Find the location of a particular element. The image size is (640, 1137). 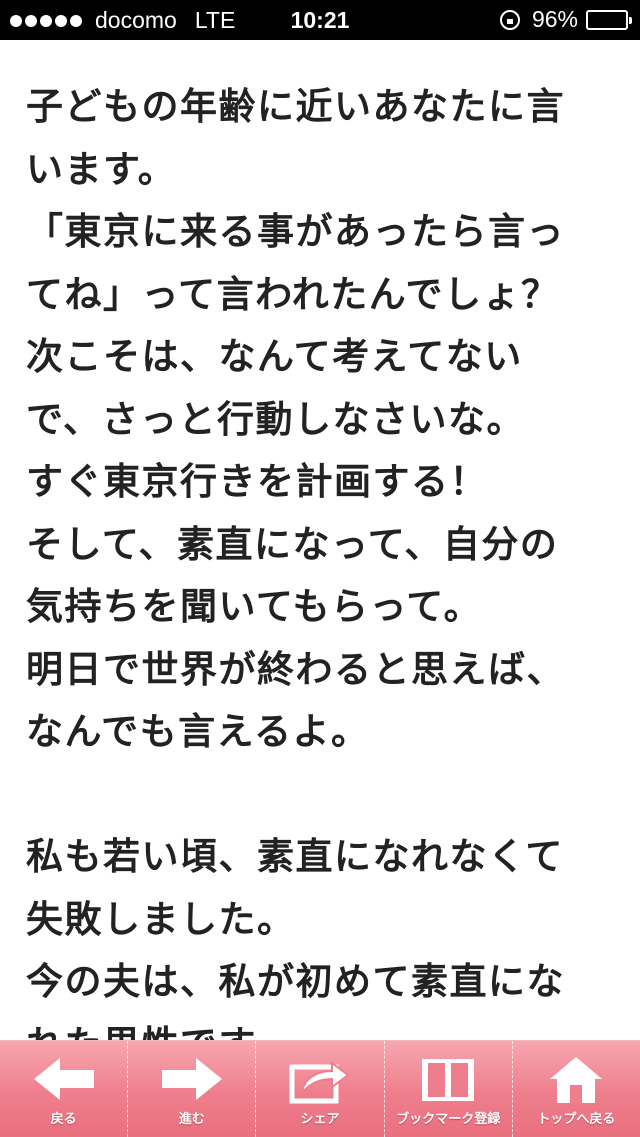

article-line: 今の夫は、私が初めて素直にな is located at coordinates (295, 981).